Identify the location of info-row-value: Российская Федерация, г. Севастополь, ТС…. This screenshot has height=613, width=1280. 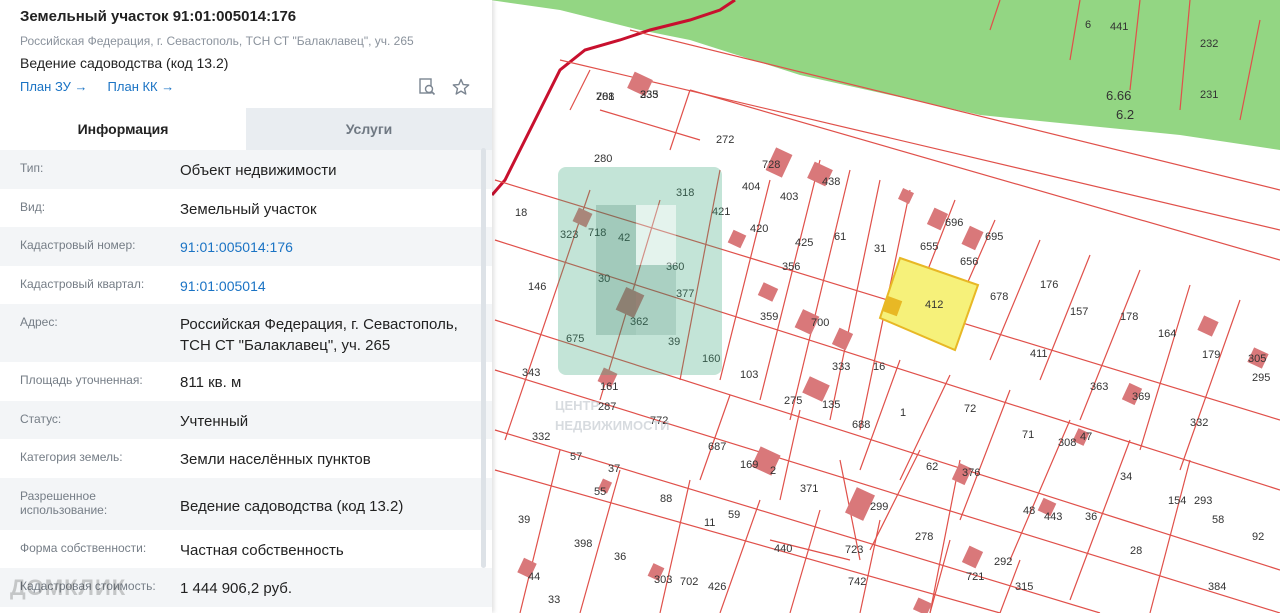
(319, 335).